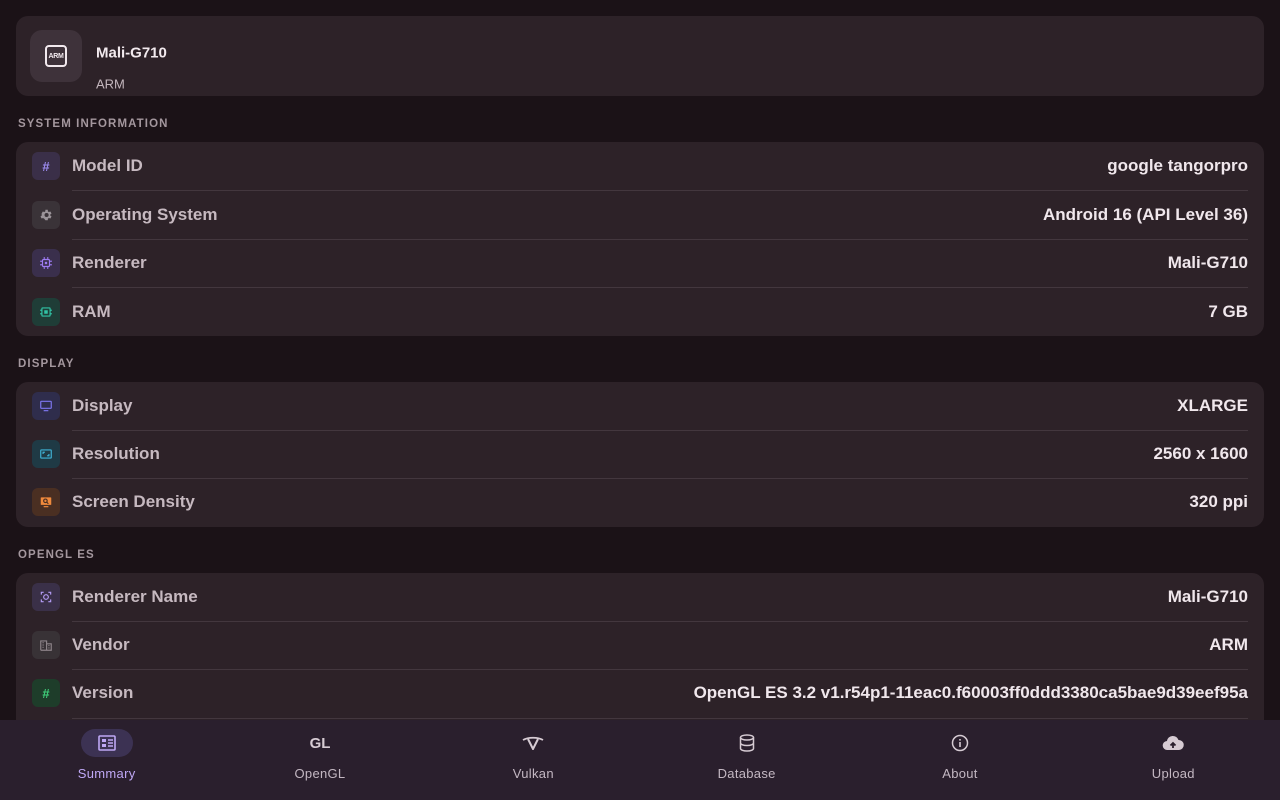 This screenshot has width=1280, height=800. I want to click on row-label: Operating System, so click(145, 214).